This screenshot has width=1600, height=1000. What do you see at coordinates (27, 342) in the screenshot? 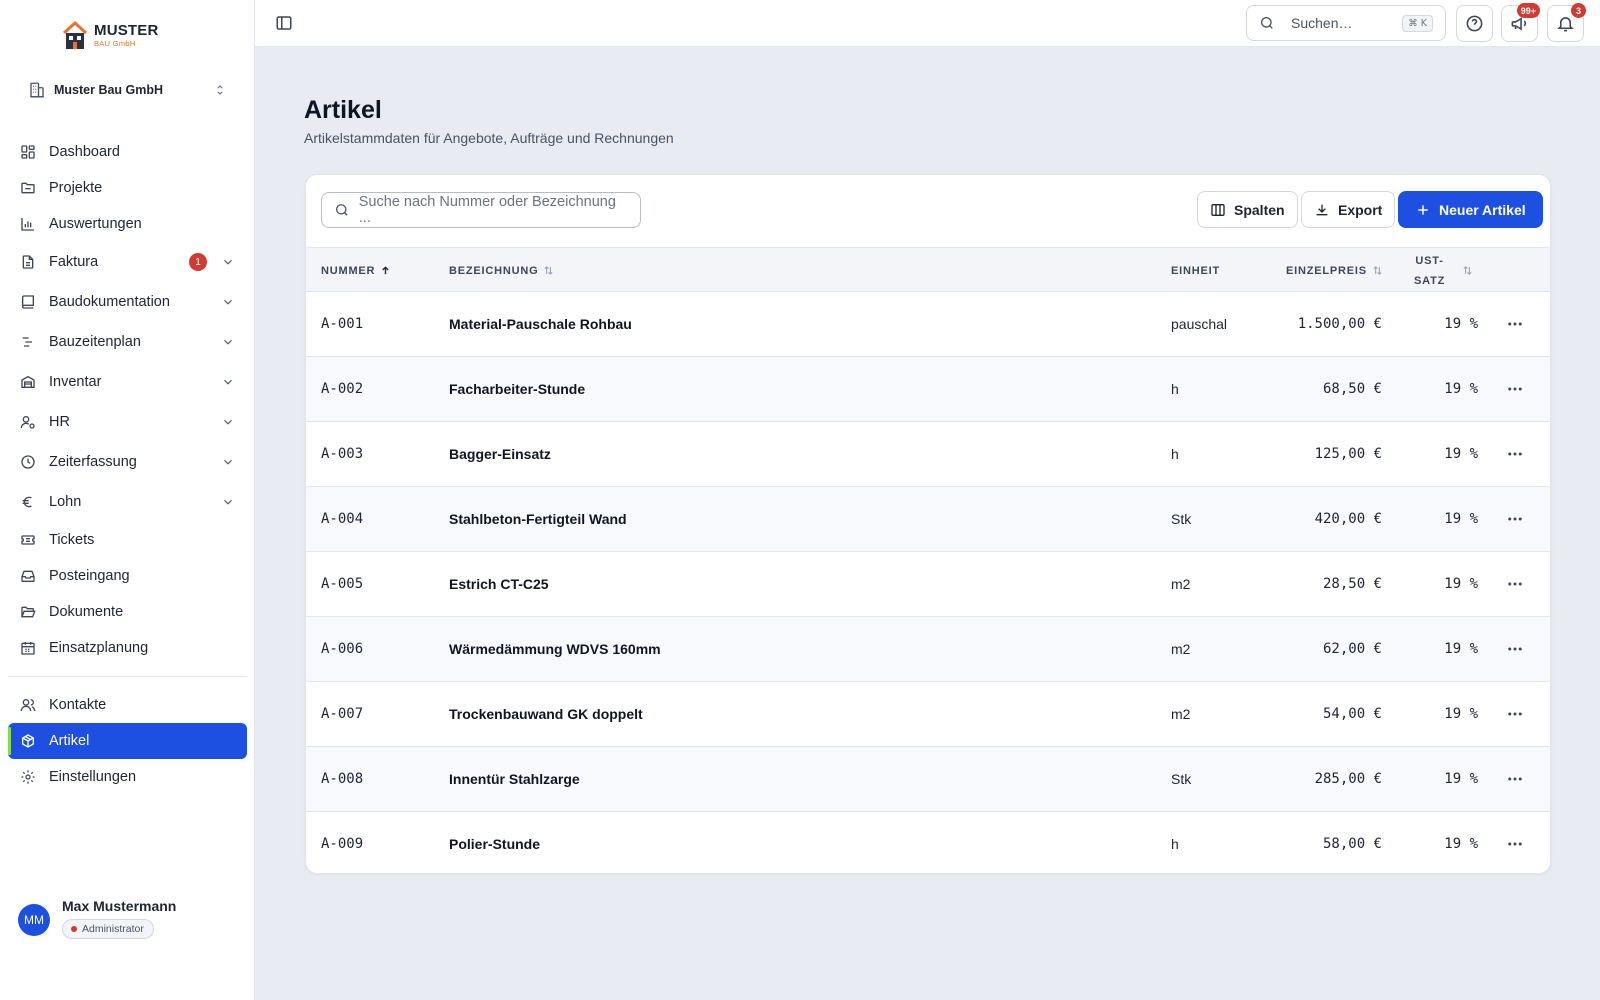
I see `gantt-icon` at bounding box center [27, 342].